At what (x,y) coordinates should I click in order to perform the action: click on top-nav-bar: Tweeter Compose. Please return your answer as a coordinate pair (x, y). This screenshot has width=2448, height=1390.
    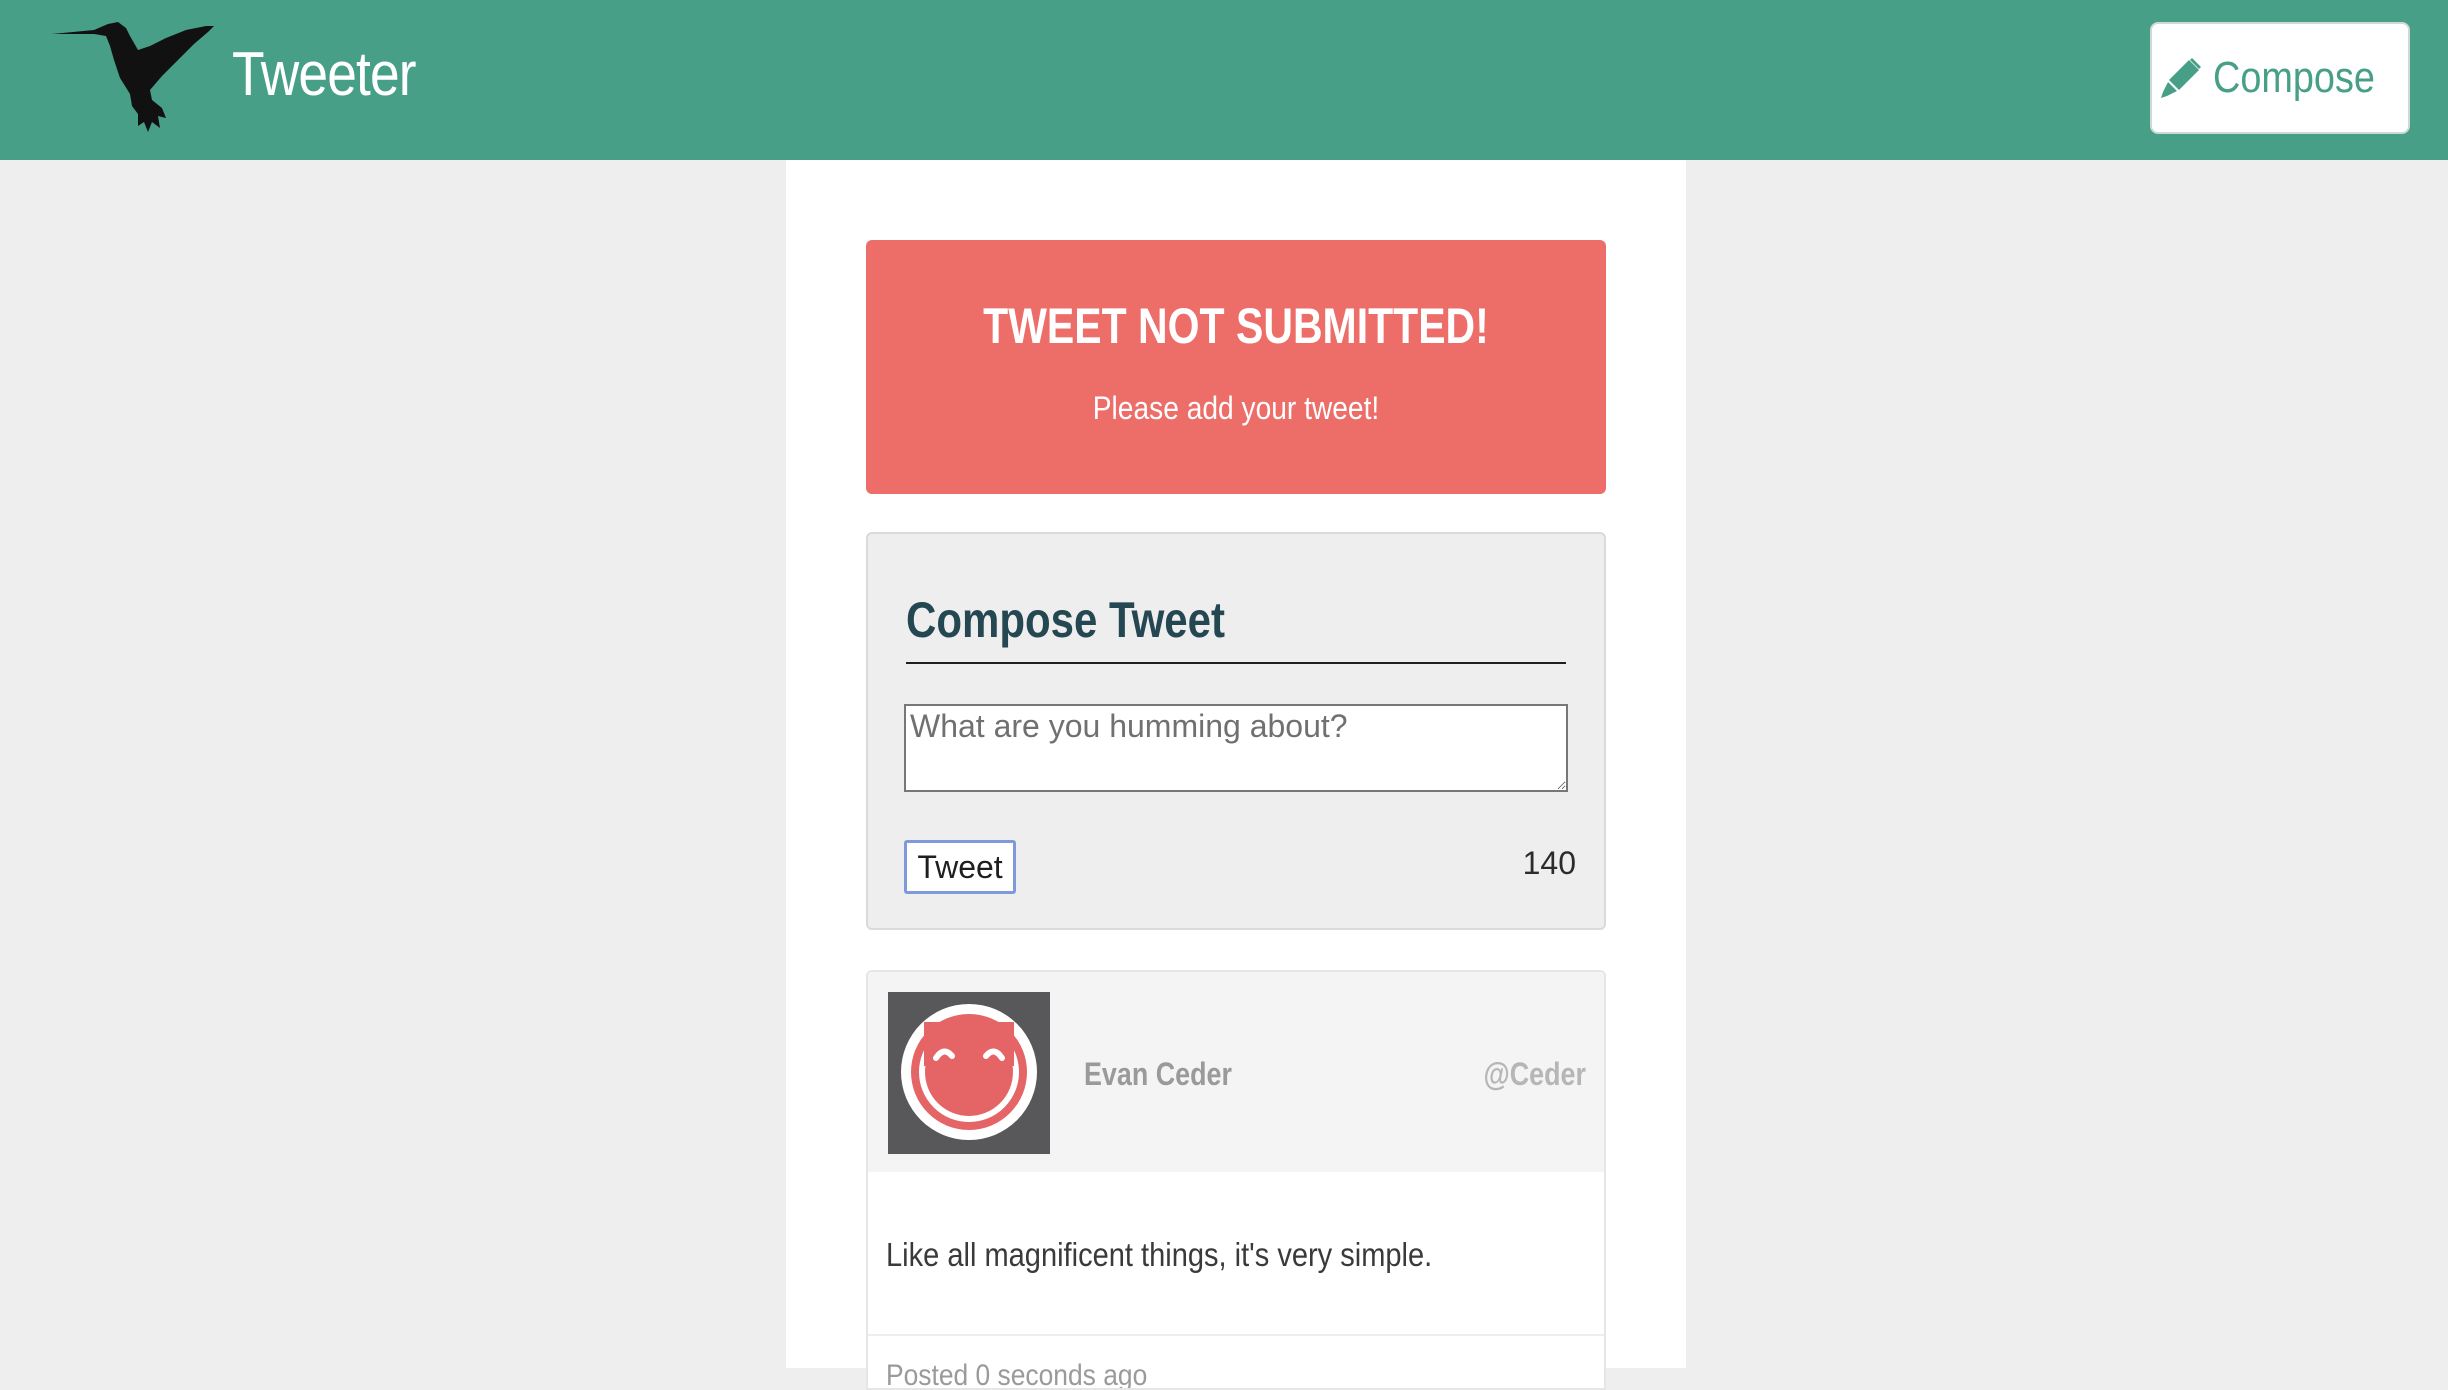
    Looking at the image, I should click on (1224, 80).